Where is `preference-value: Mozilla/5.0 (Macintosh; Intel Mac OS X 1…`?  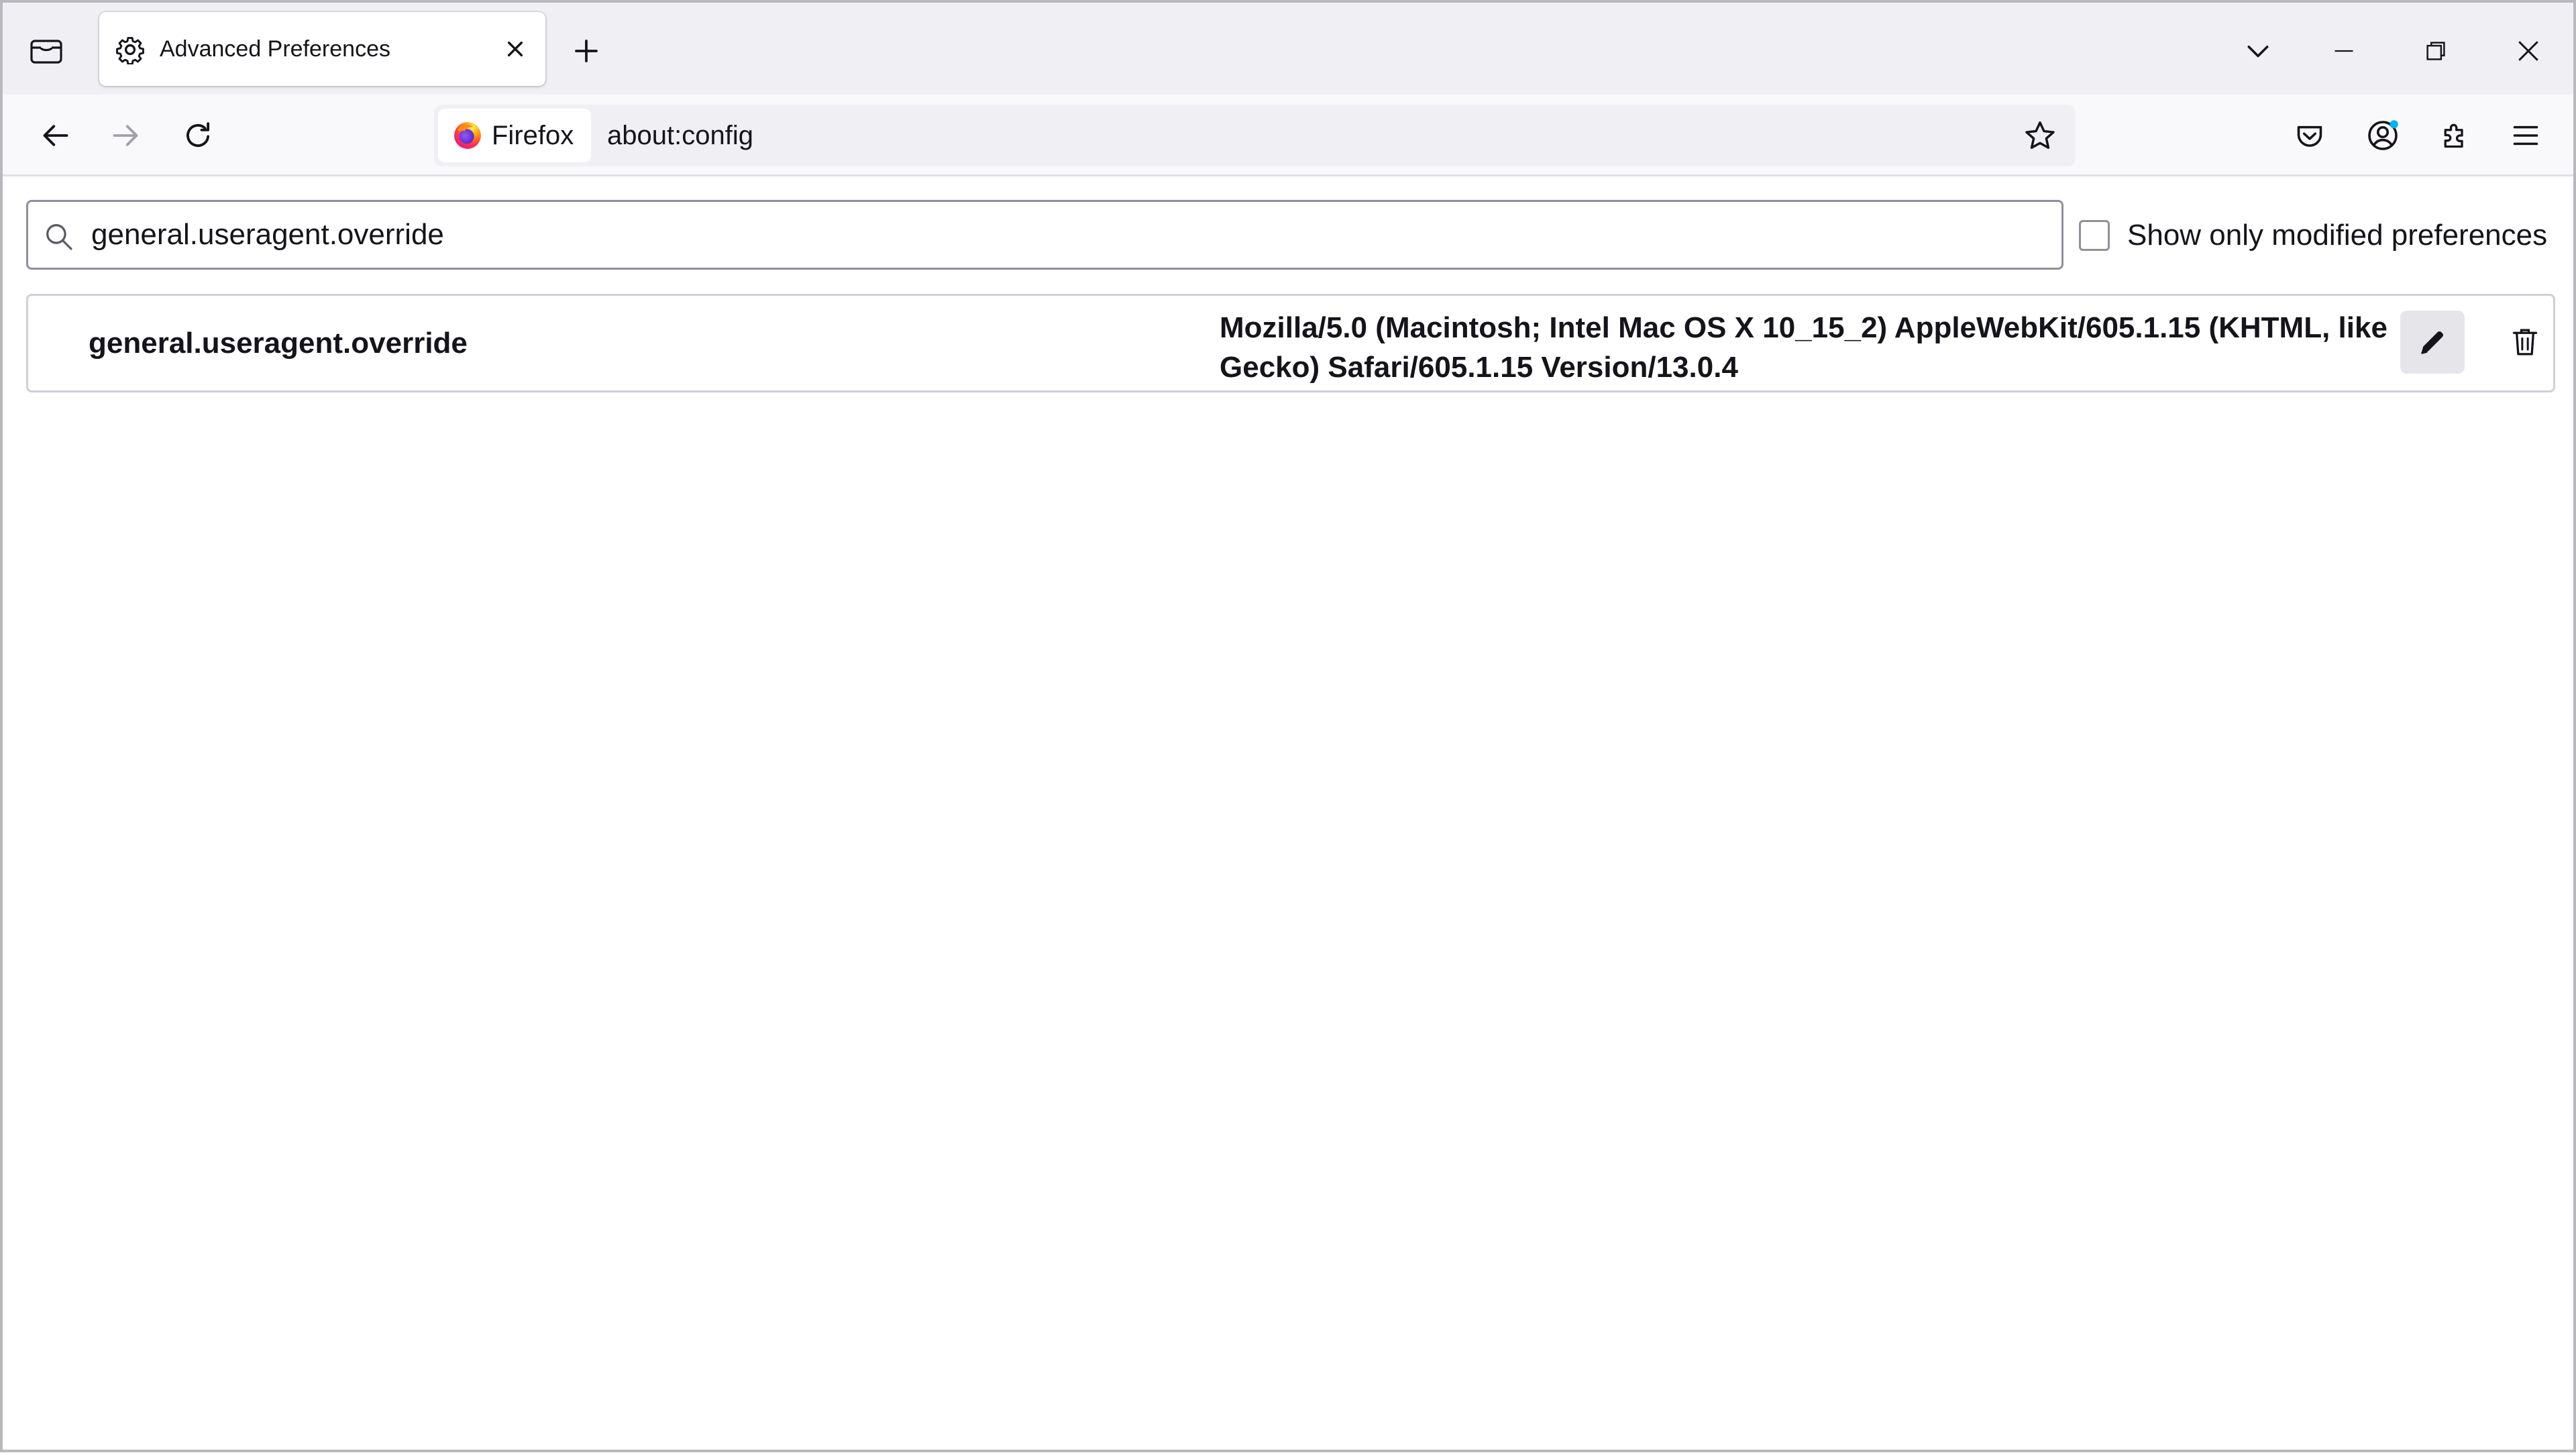 preference-value: Mozilla/5.0 (Macintosh; Intel Mac OS X 1… is located at coordinates (1803, 347).